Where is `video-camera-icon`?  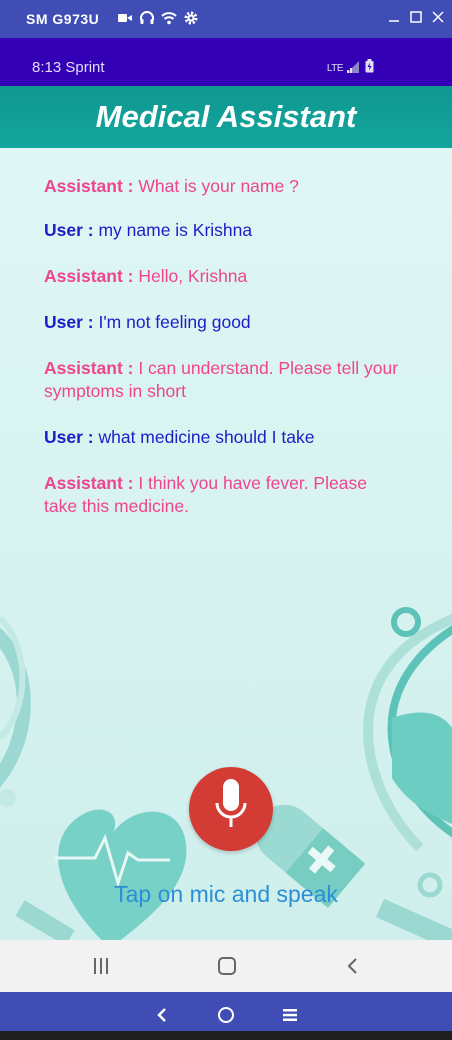 video-camera-icon is located at coordinates (125, 20).